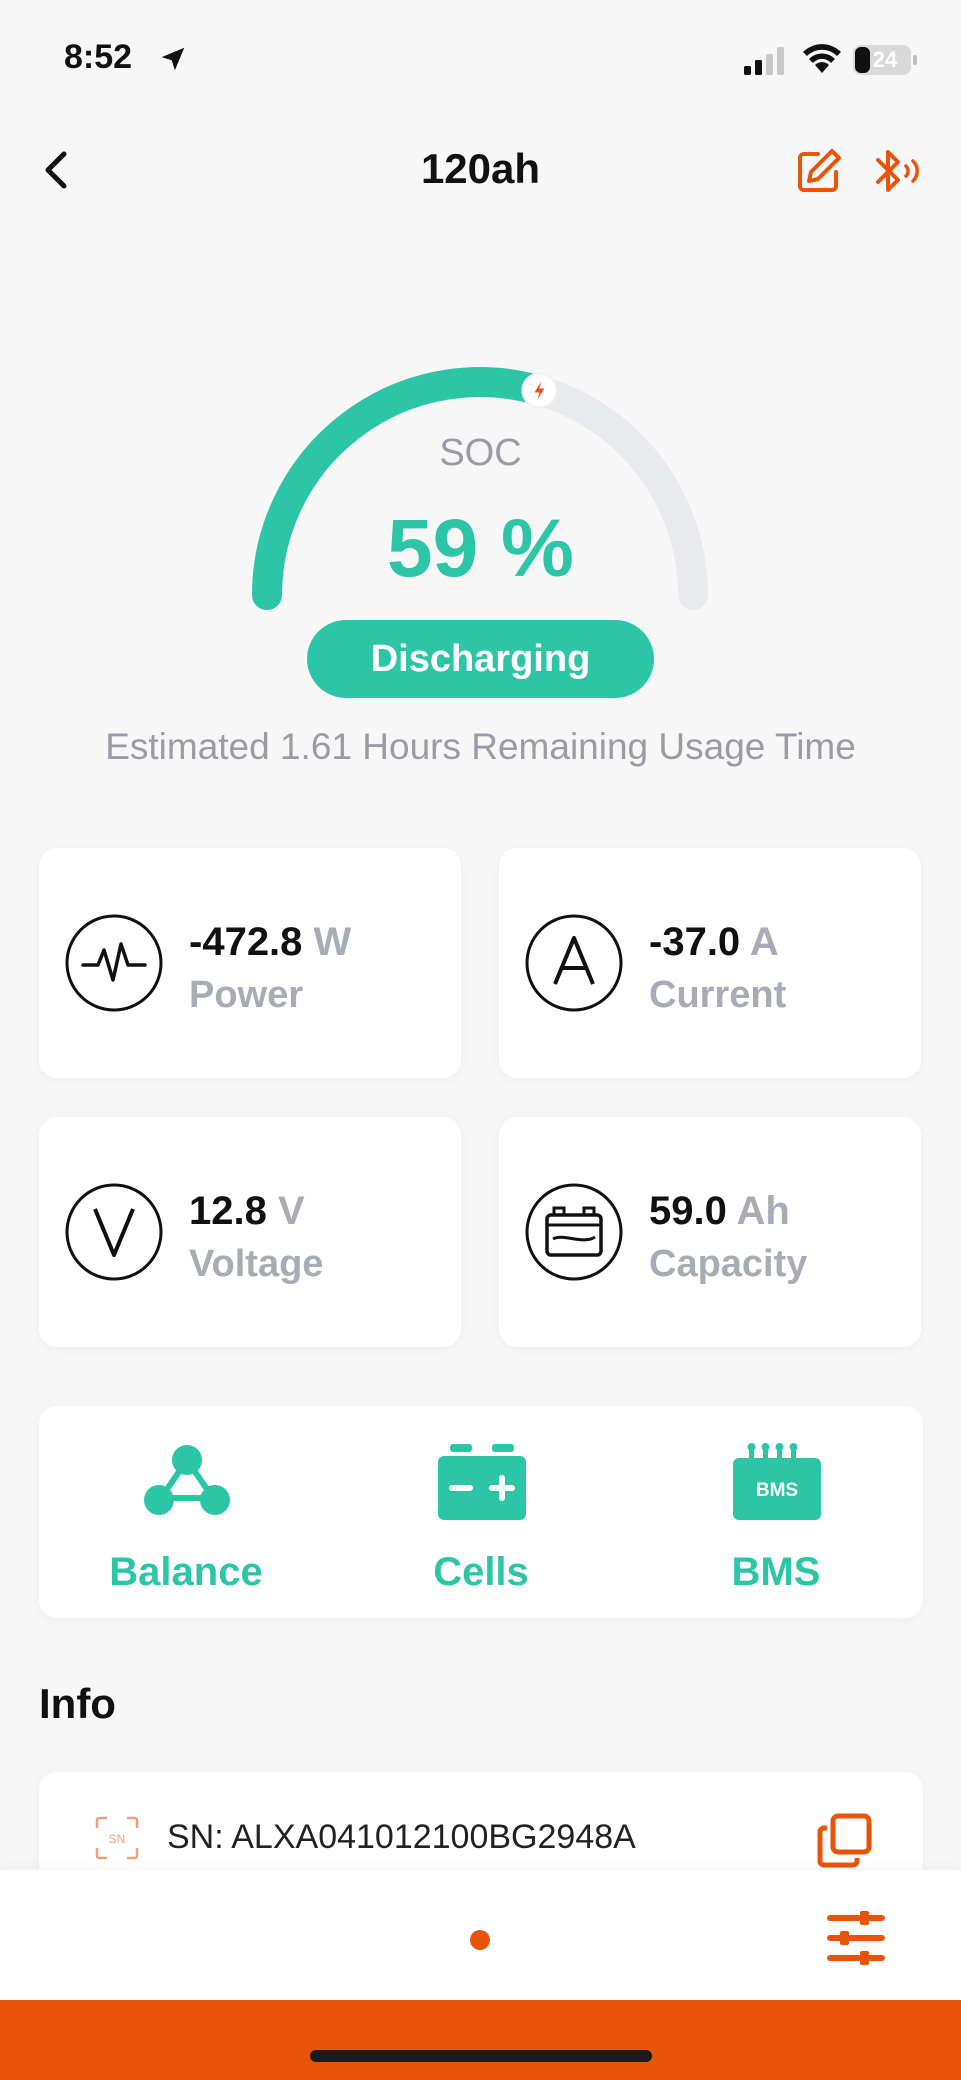 This screenshot has width=961, height=2080. Describe the element at coordinates (246, 995) in the screenshot. I see `power-label: Power` at that location.